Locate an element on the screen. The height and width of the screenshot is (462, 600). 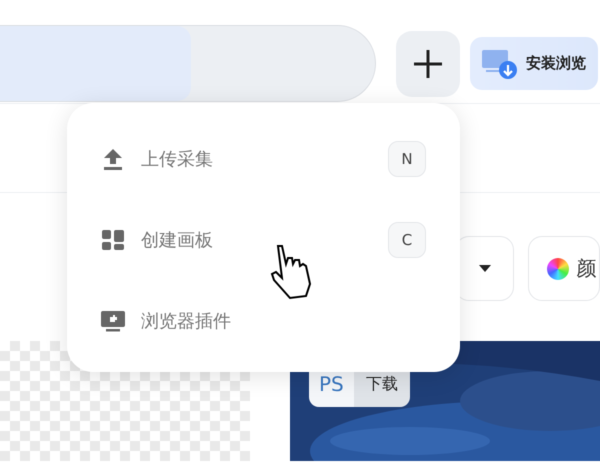
shortcut-key: N is located at coordinates (407, 158).